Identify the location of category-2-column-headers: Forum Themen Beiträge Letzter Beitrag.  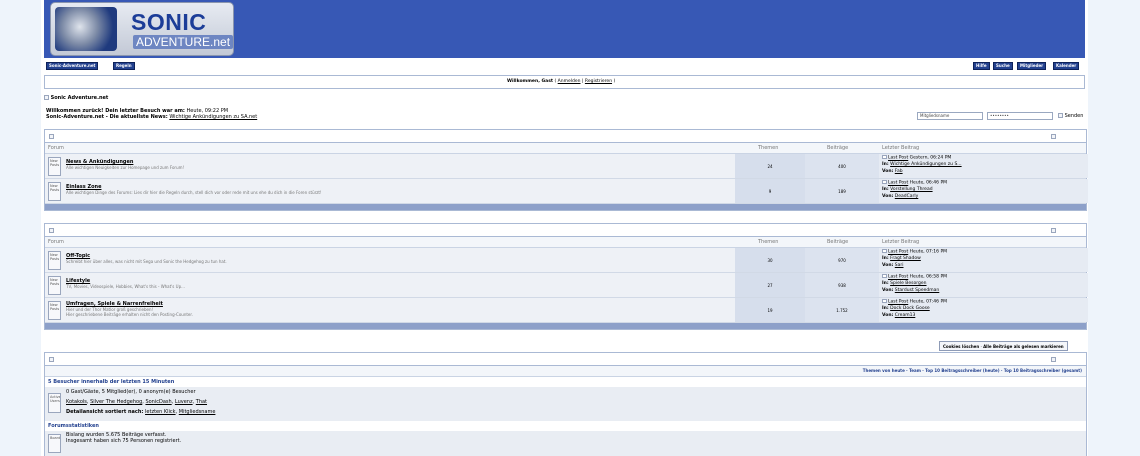
(565, 242).